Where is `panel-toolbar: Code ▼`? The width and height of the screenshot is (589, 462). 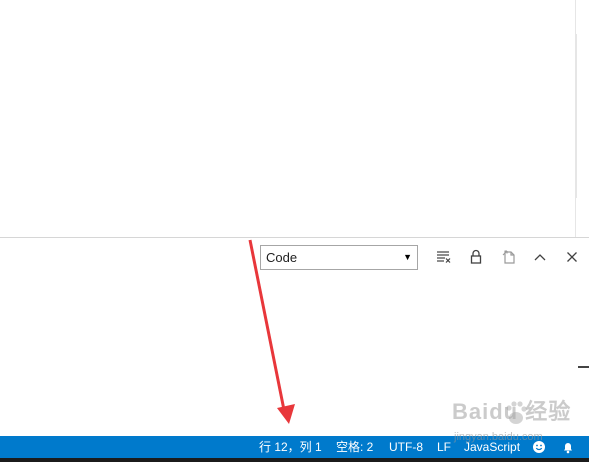
panel-toolbar: Code ▼ is located at coordinates (294, 257).